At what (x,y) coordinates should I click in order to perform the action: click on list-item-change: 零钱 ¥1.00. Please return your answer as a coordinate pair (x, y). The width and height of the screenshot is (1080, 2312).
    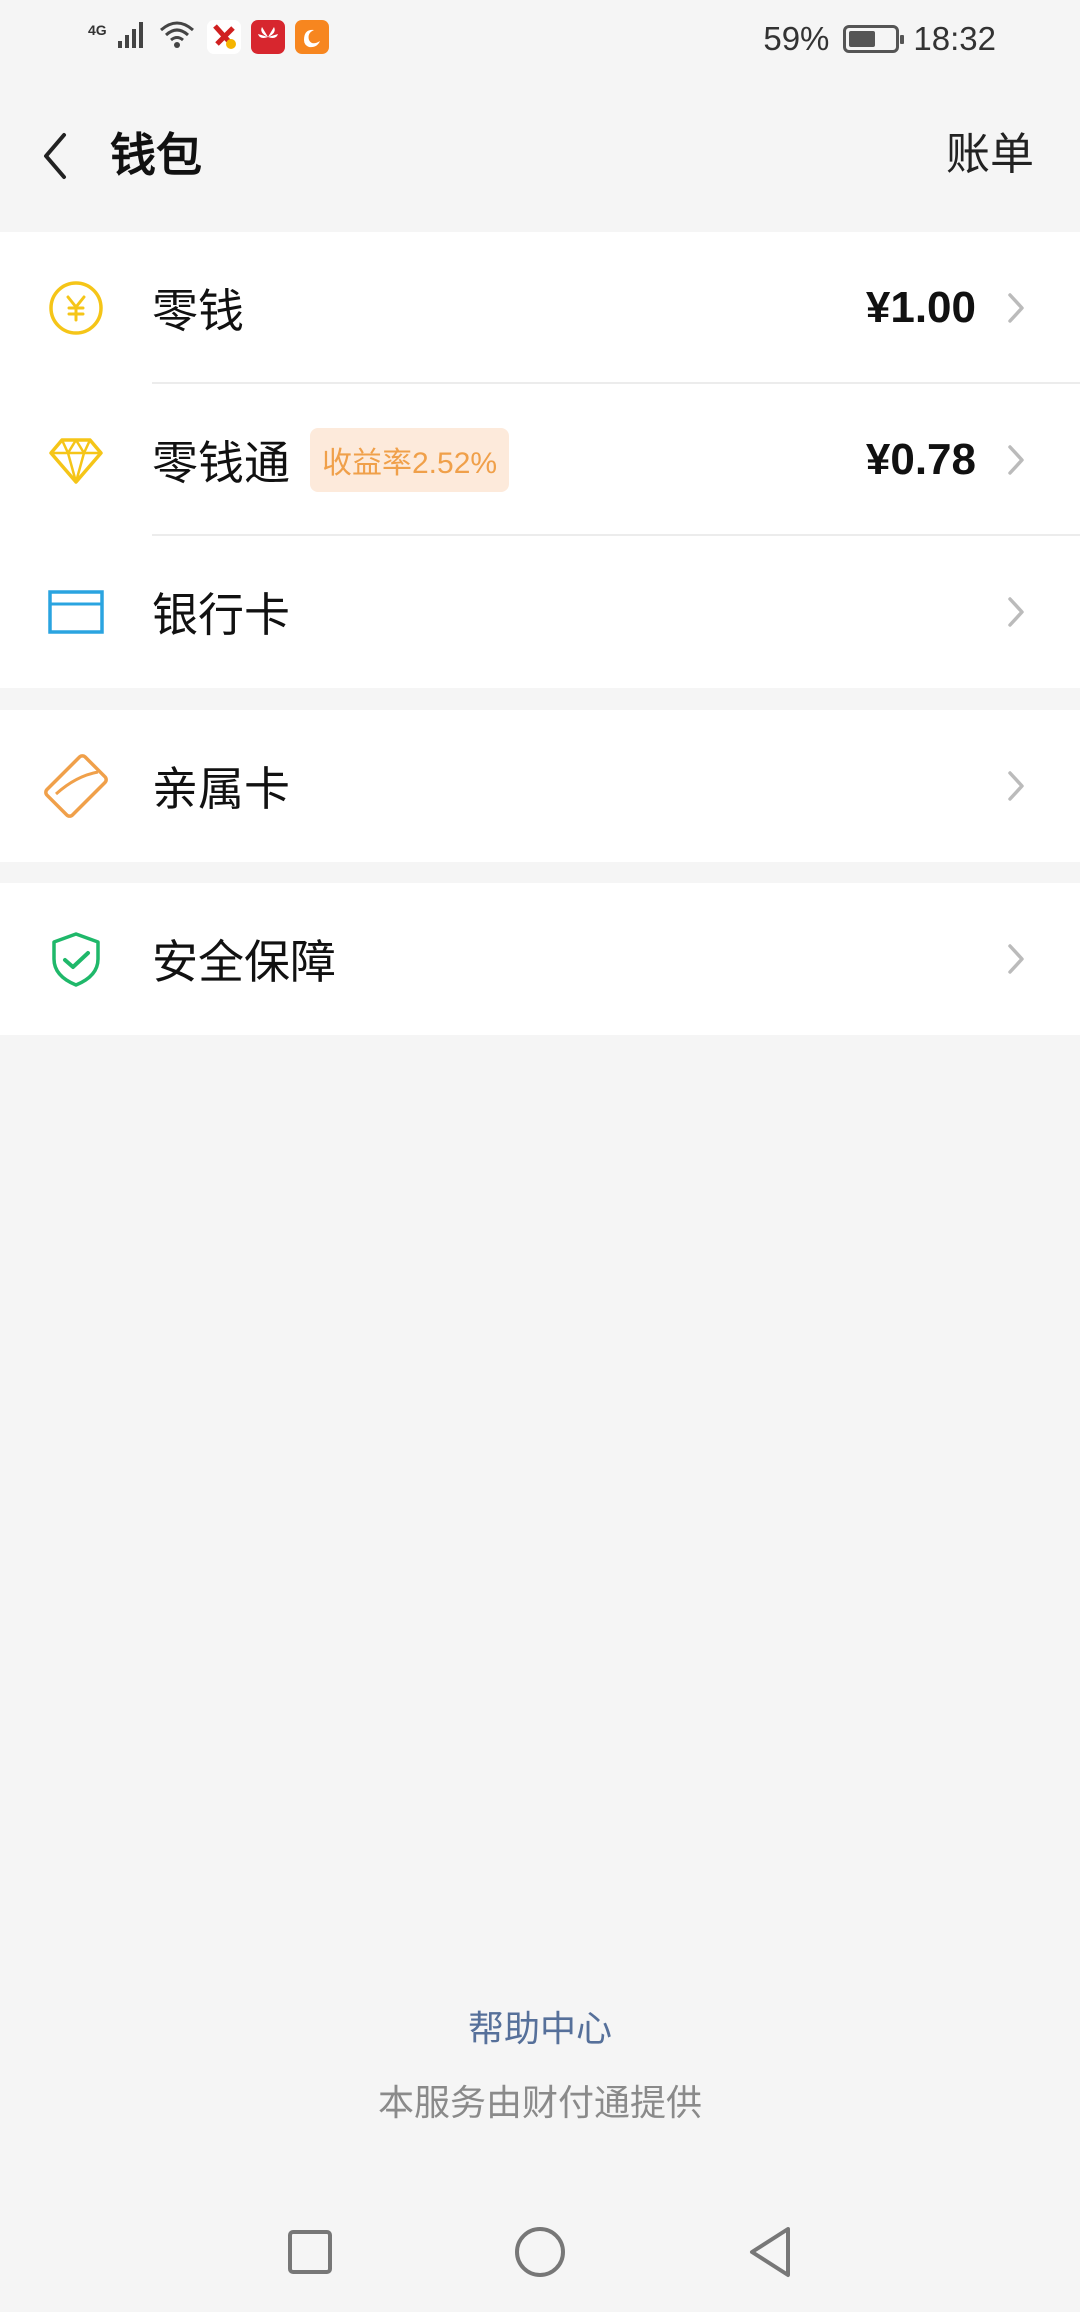
    Looking at the image, I should click on (540, 308).